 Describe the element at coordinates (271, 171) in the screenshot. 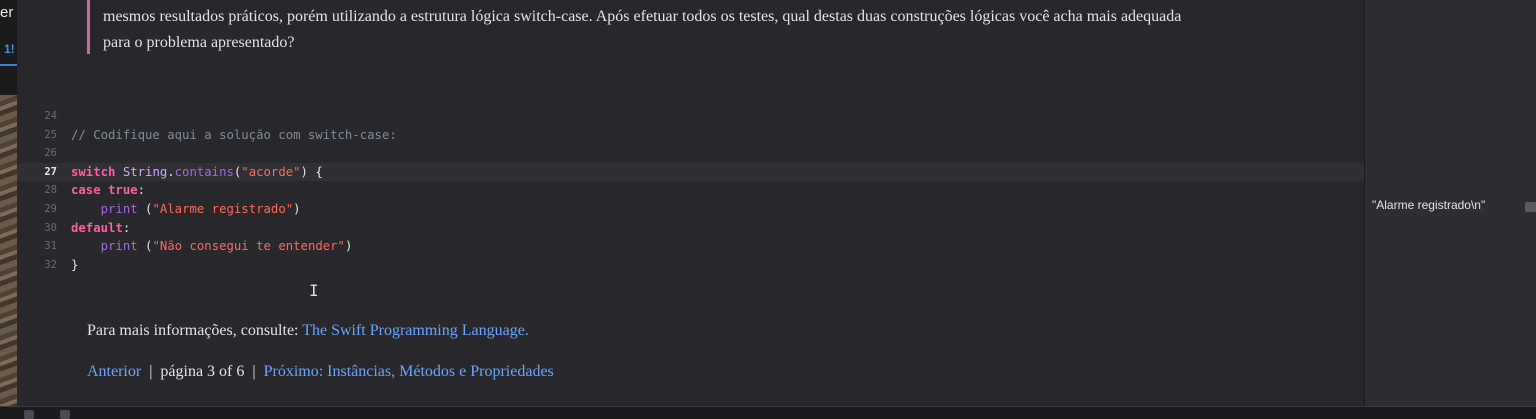

I see `code-token: "acorde"` at that location.